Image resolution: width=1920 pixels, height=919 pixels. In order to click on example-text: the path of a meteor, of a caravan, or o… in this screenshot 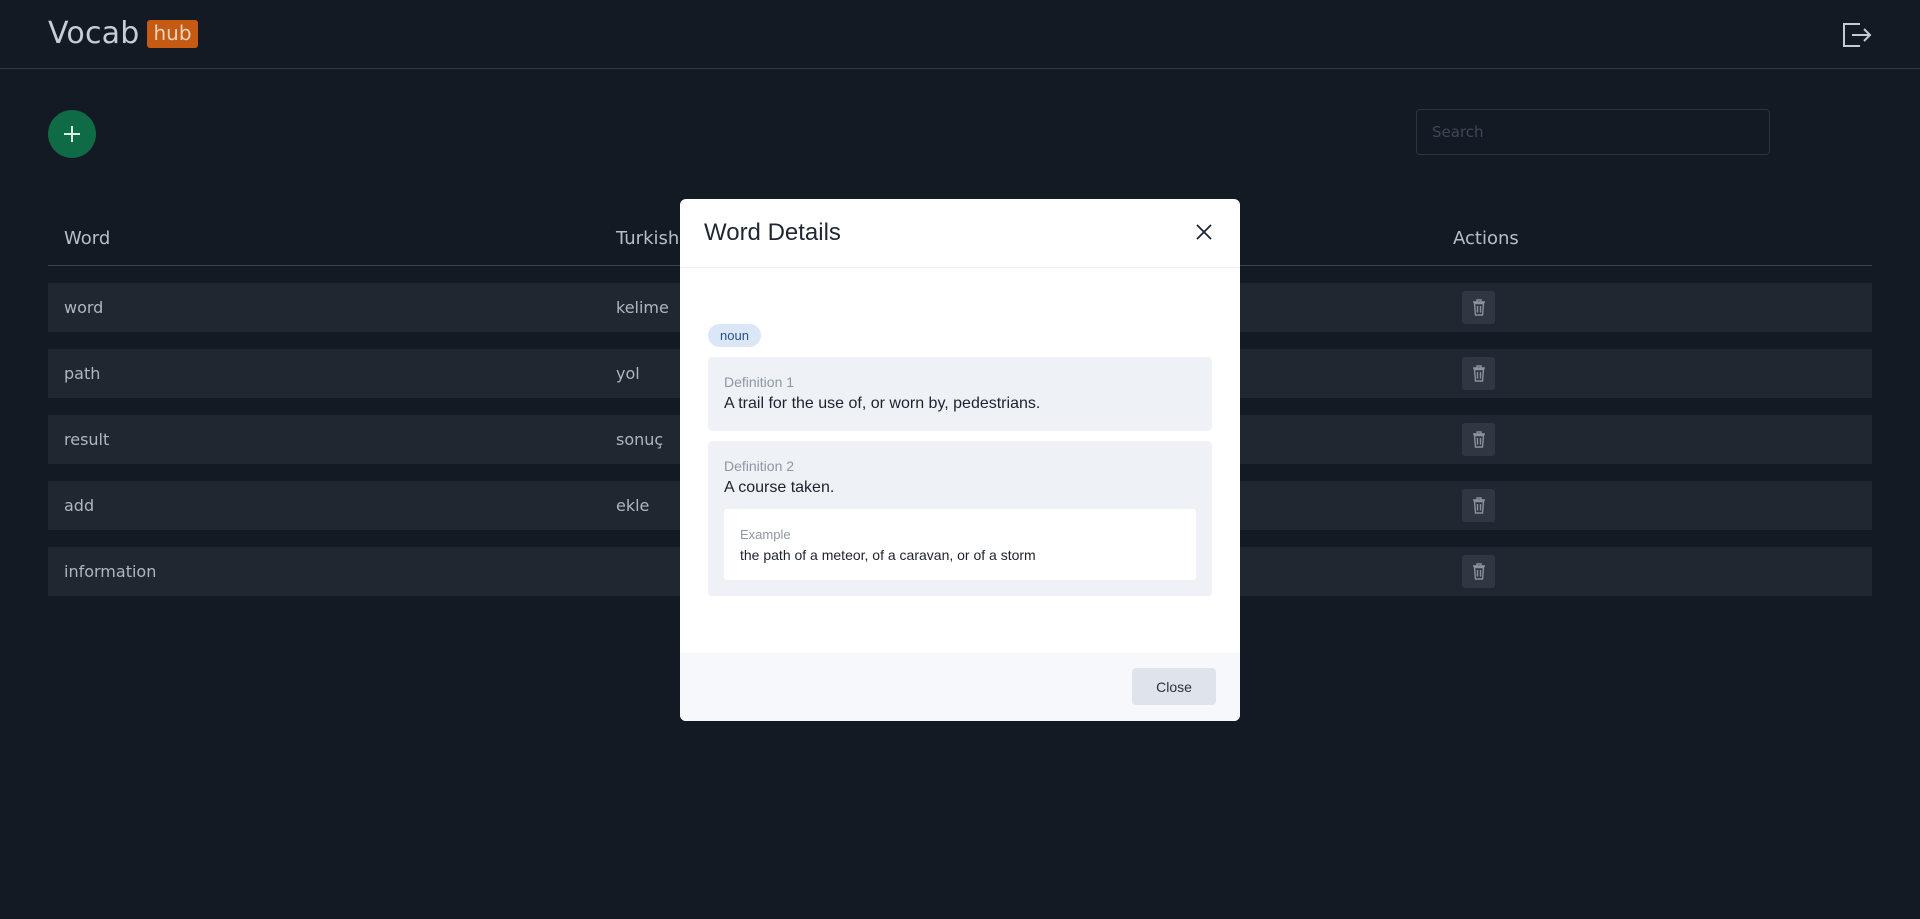, I will do `click(888, 555)`.